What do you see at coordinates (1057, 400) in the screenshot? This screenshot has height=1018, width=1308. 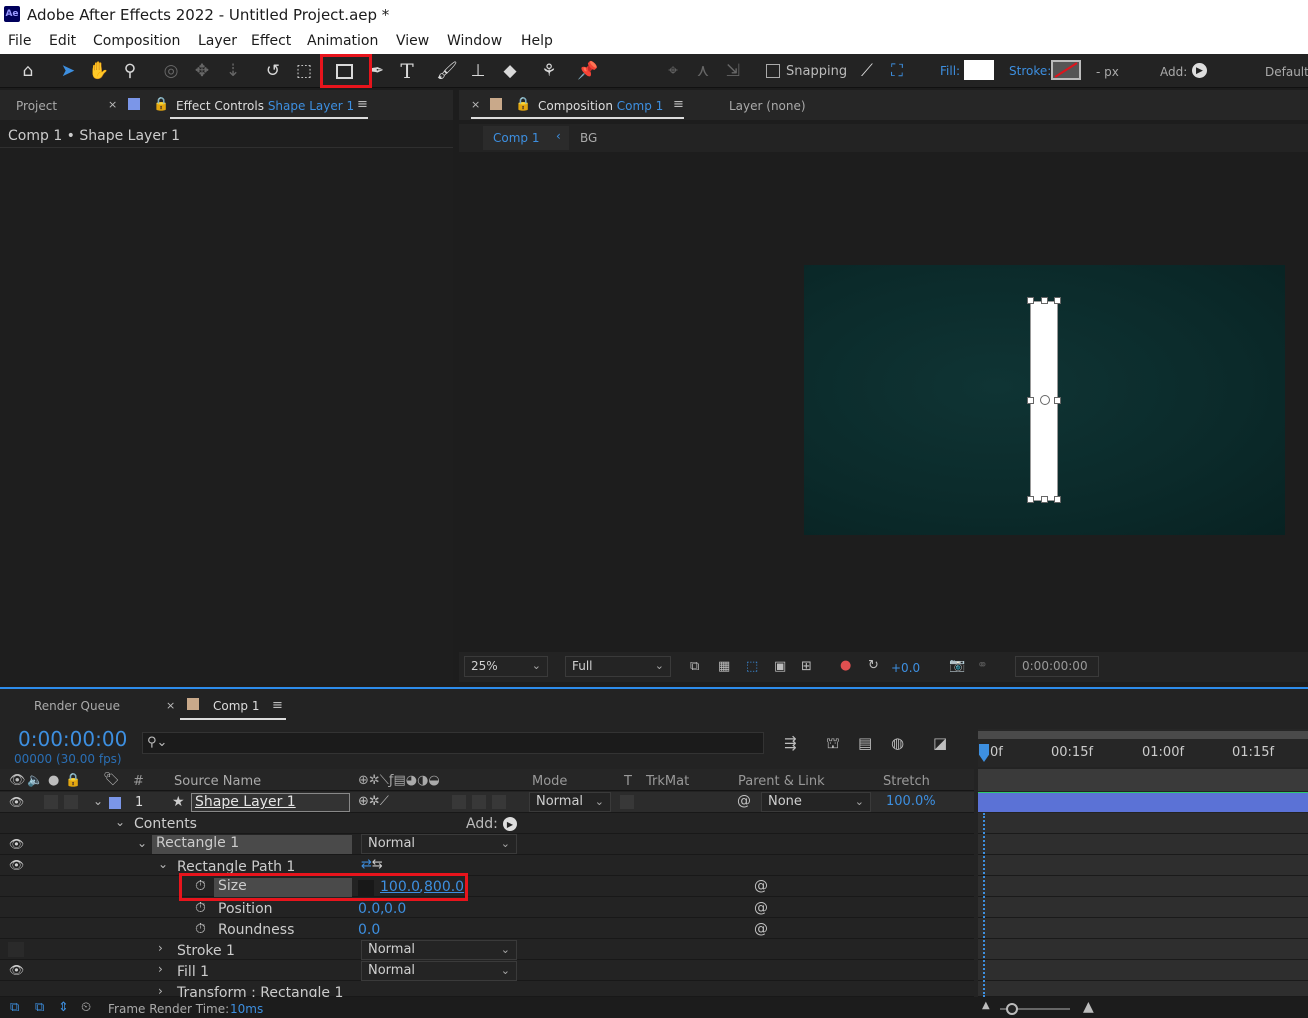 I see `handle-middle-right` at bounding box center [1057, 400].